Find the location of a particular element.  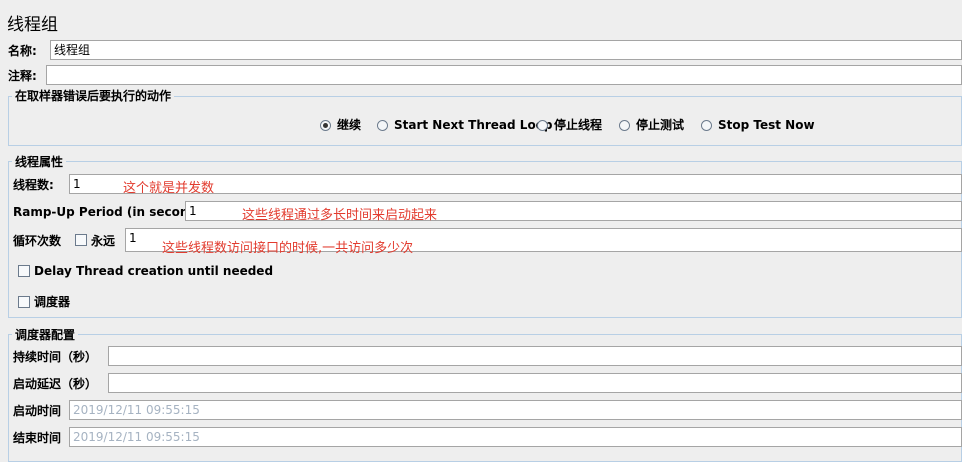

radio-stop-thread-label: 停止线程 is located at coordinates (578, 125).